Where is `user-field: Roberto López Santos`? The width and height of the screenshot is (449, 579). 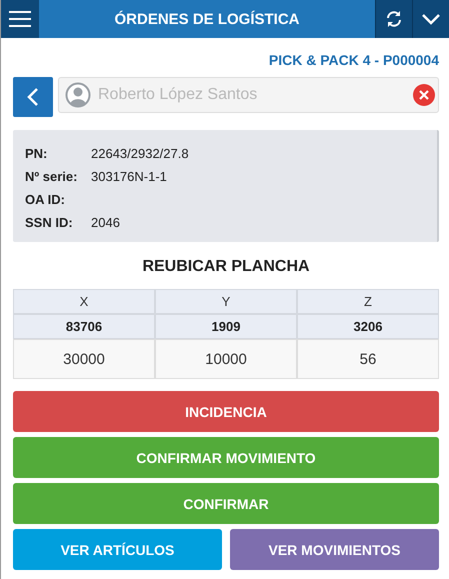 user-field: Roberto López Santos is located at coordinates (248, 95).